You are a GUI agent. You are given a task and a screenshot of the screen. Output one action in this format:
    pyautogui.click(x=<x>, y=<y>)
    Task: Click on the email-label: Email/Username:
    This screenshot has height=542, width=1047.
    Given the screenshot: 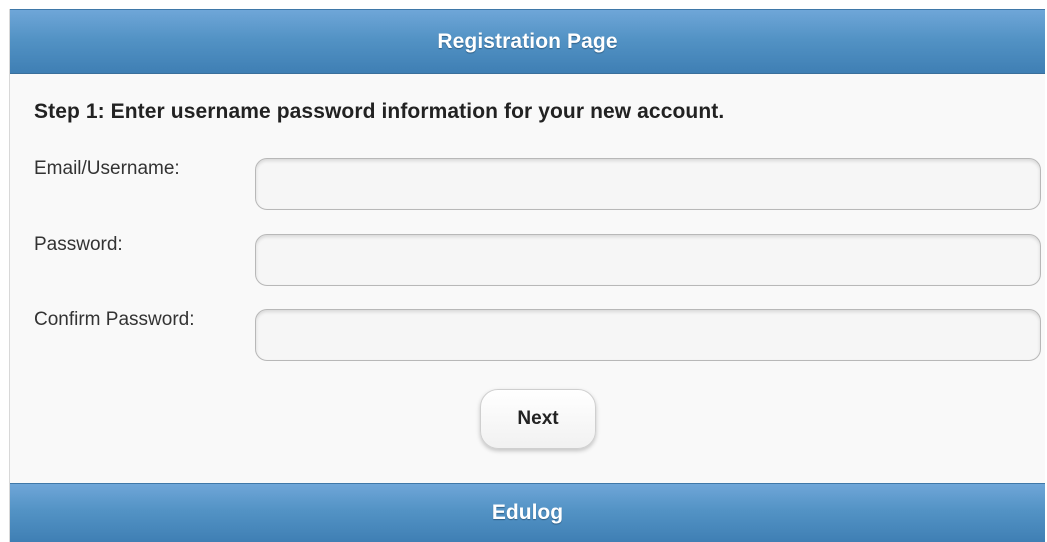 What is the action you would take?
    pyautogui.click(x=107, y=168)
    